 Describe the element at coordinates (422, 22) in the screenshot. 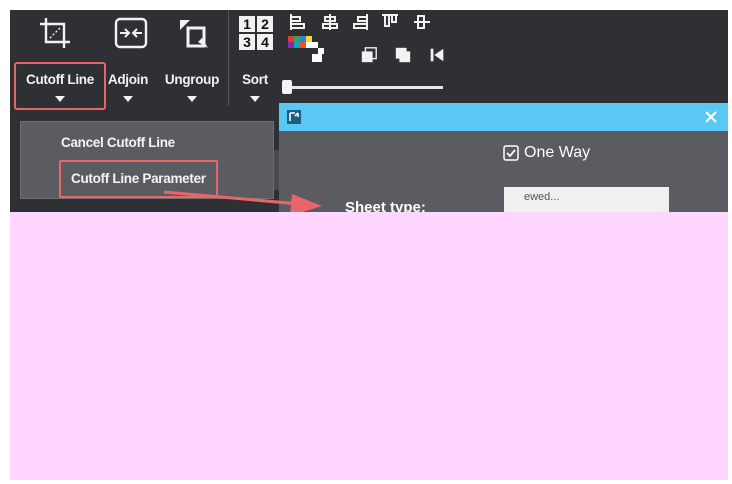

I see `align-middle-icon` at that location.